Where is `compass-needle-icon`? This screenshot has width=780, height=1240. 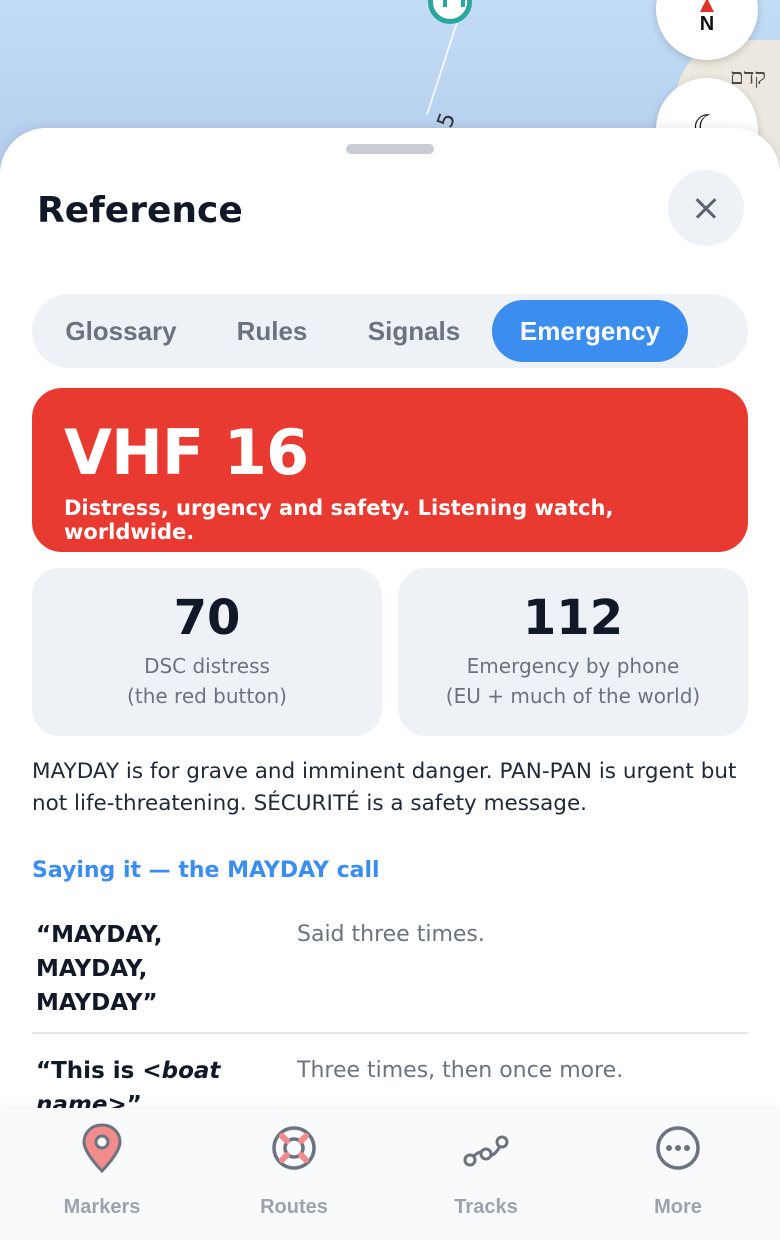 compass-needle-icon is located at coordinates (707, 6).